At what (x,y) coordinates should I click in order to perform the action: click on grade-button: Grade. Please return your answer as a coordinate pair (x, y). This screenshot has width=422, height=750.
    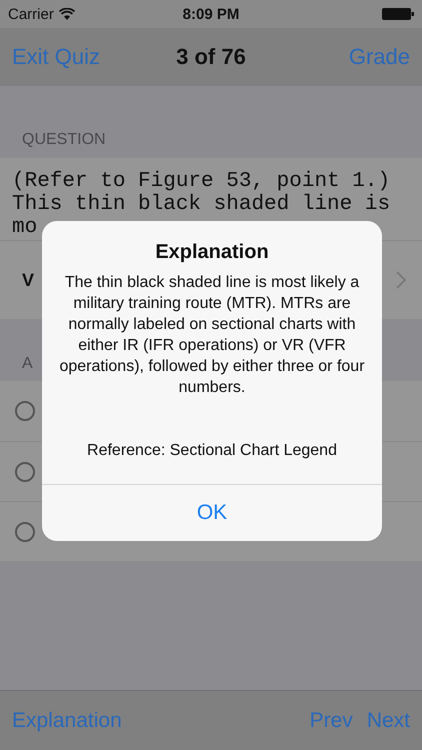
    Looking at the image, I should click on (379, 57).